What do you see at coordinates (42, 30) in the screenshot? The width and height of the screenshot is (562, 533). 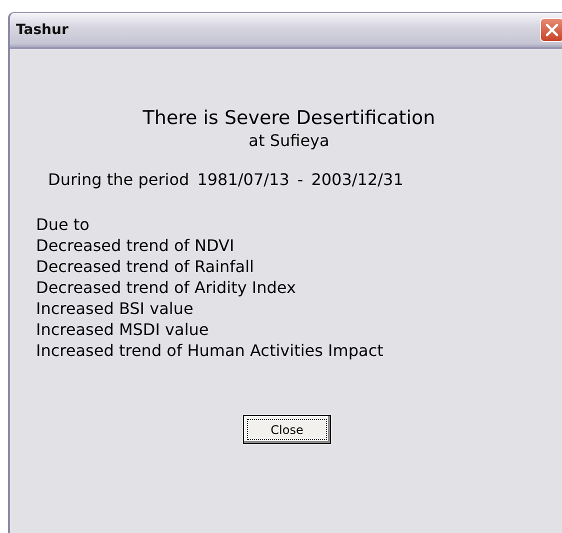 I see `window-title: Tashur` at bounding box center [42, 30].